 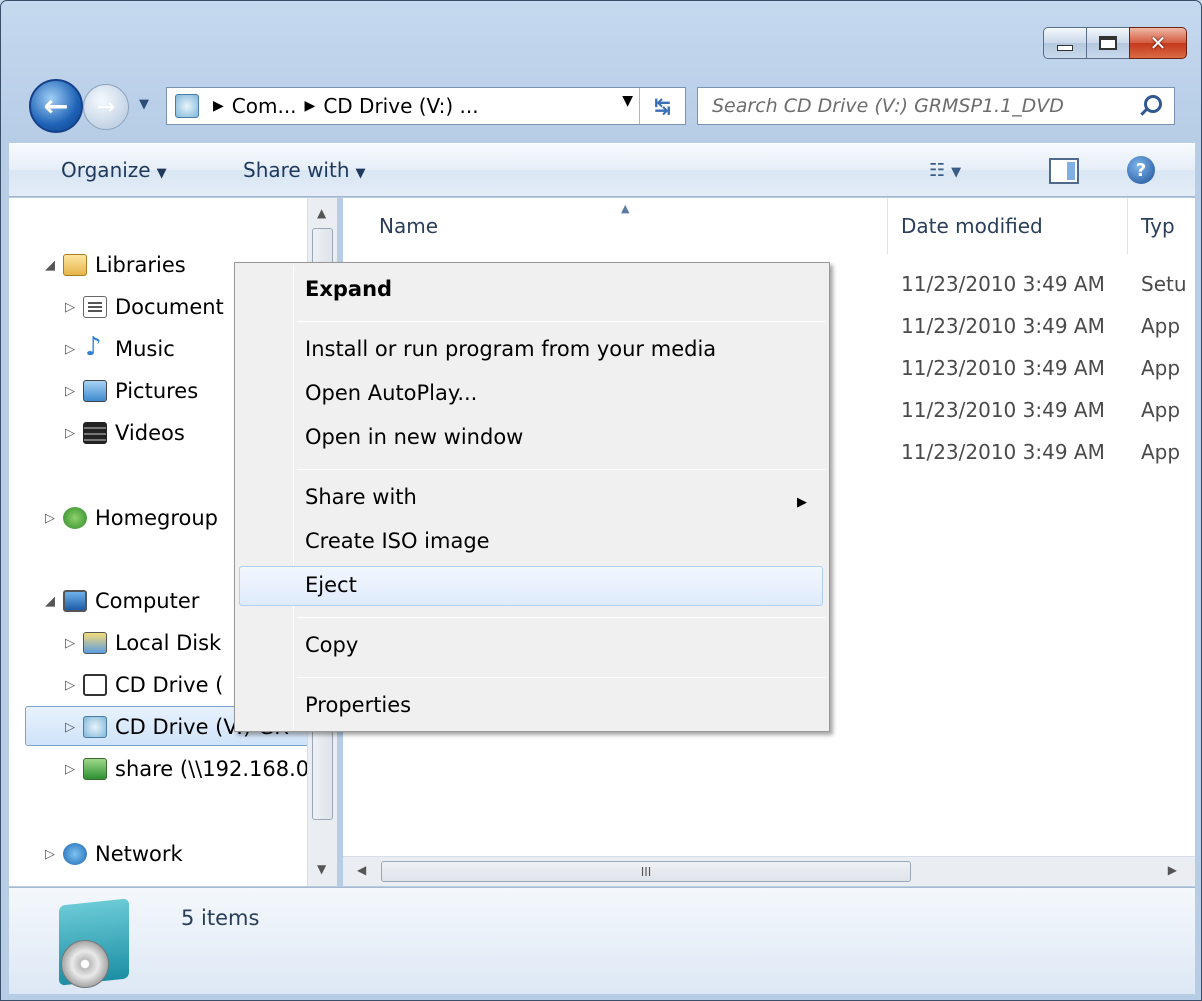 I want to click on scroll-down-icon: ▼, so click(x=321, y=869).